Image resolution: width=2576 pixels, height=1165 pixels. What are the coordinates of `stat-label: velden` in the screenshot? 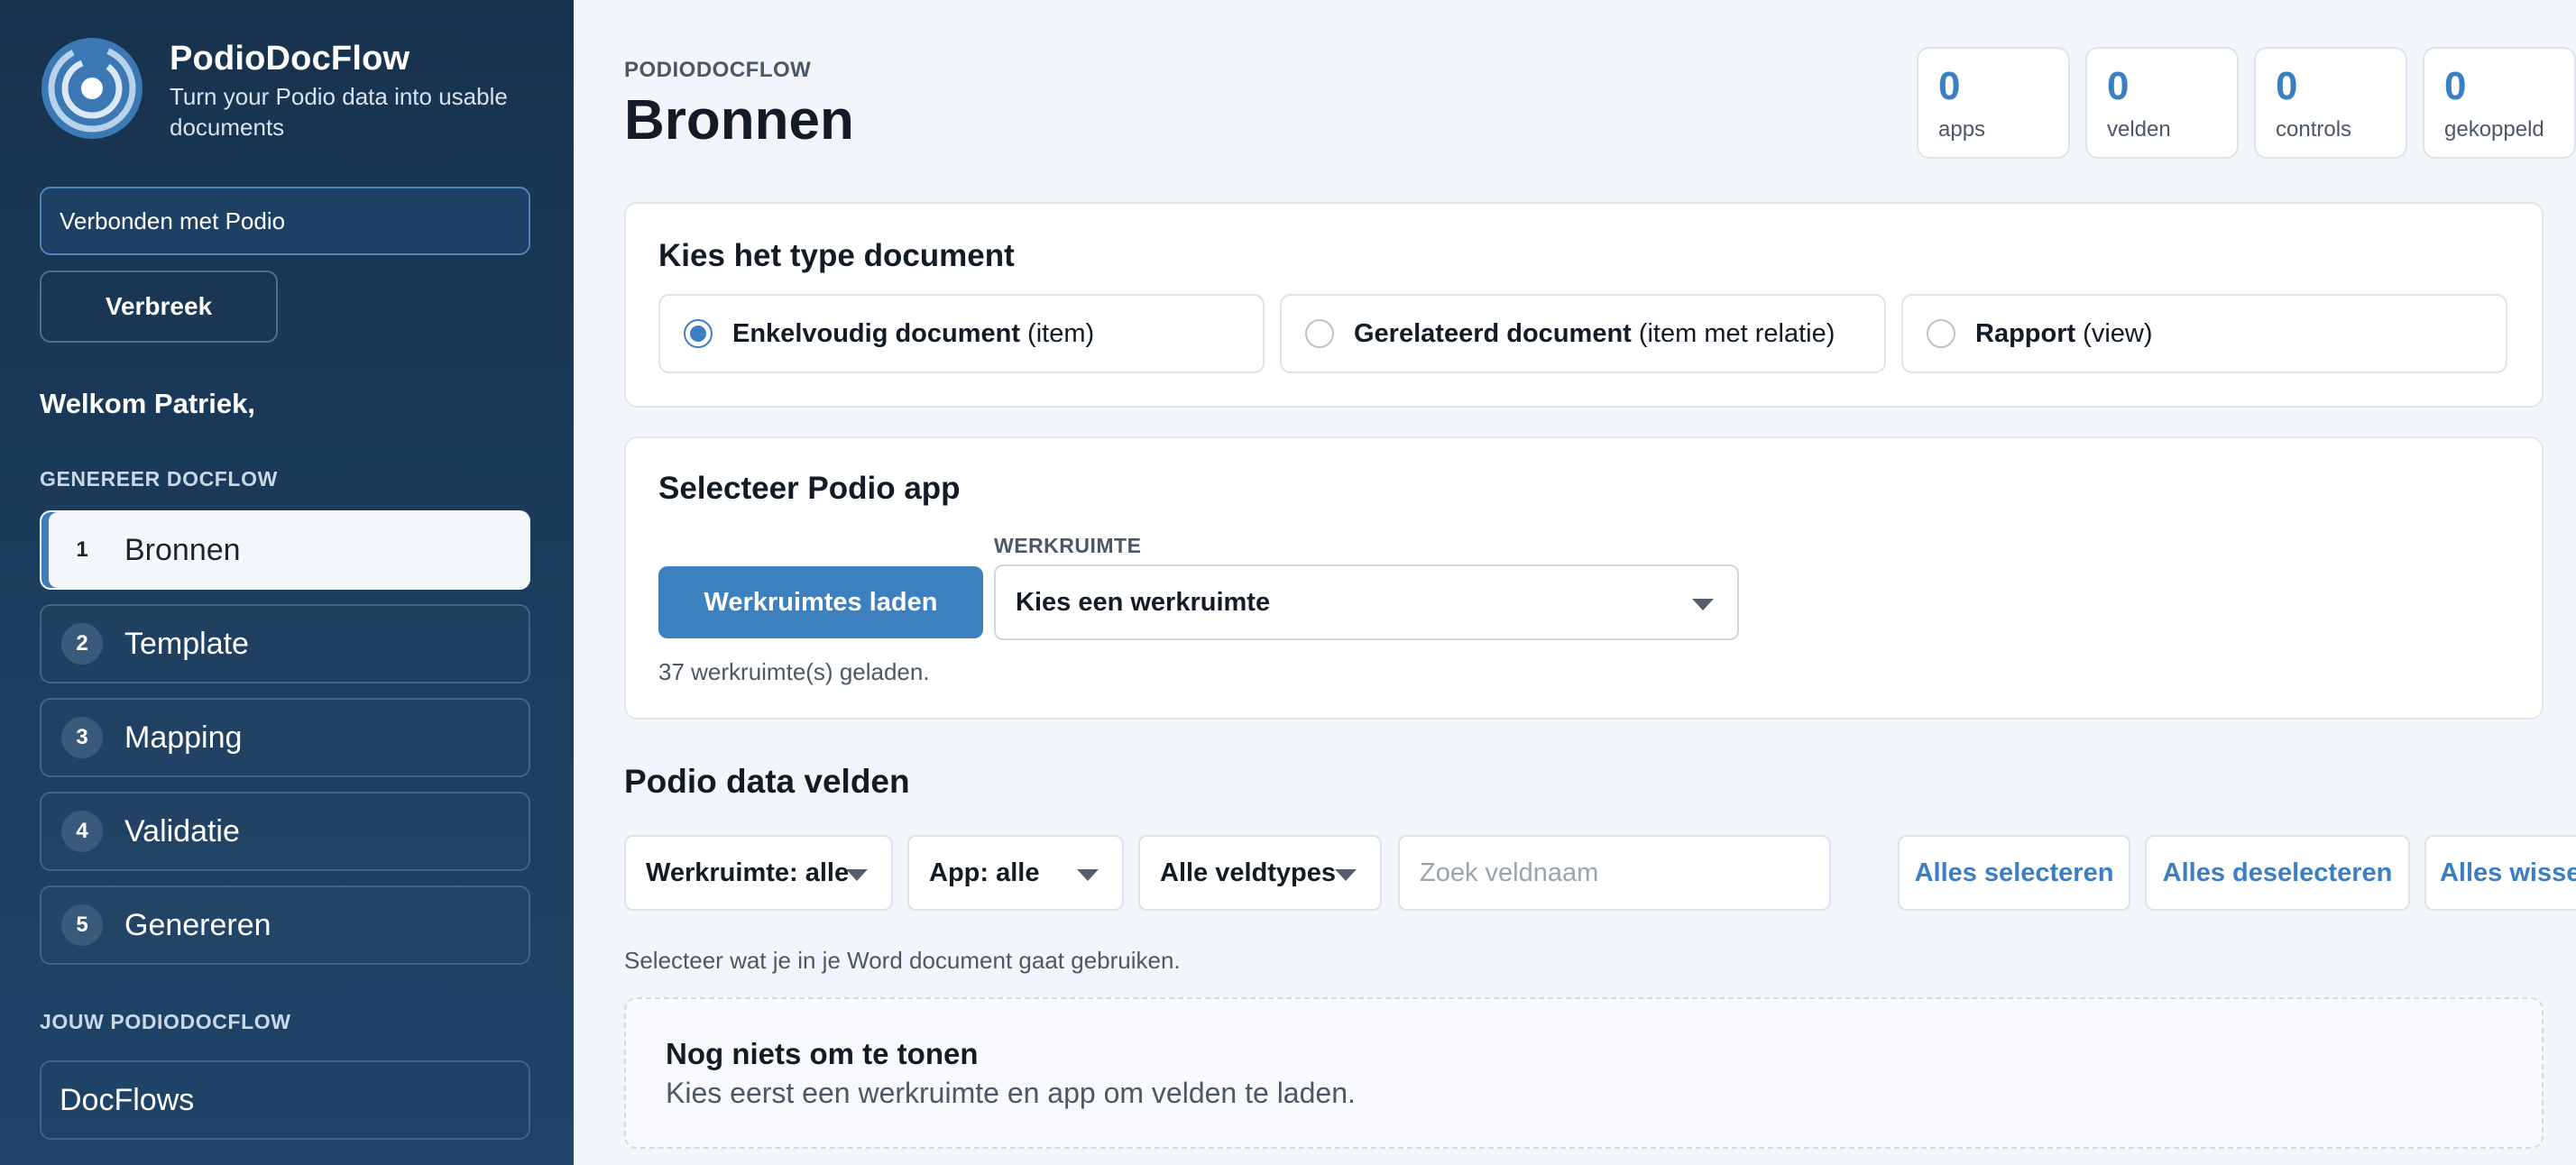 It's located at (2139, 130).